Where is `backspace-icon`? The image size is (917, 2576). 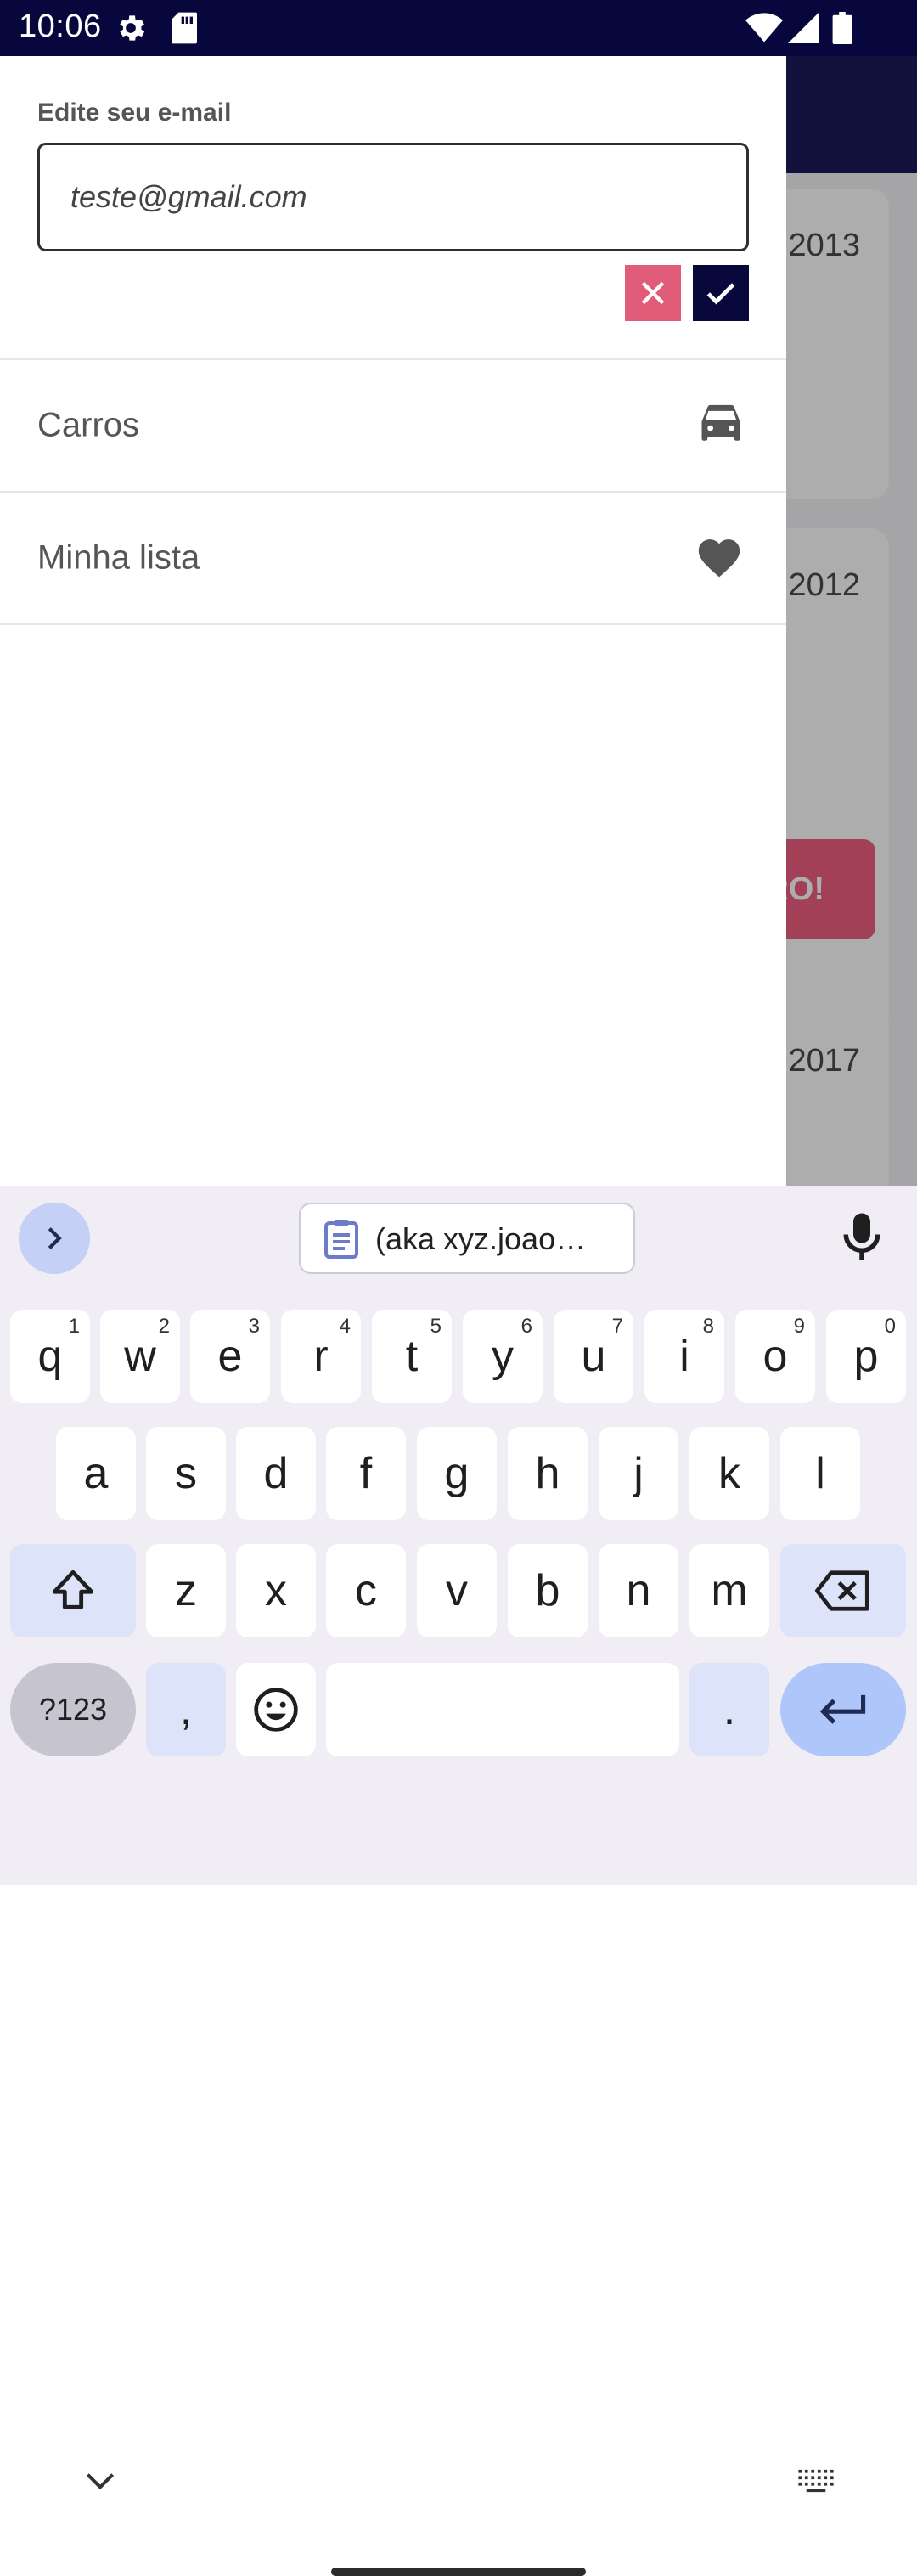 backspace-icon is located at coordinates (842, 1590).